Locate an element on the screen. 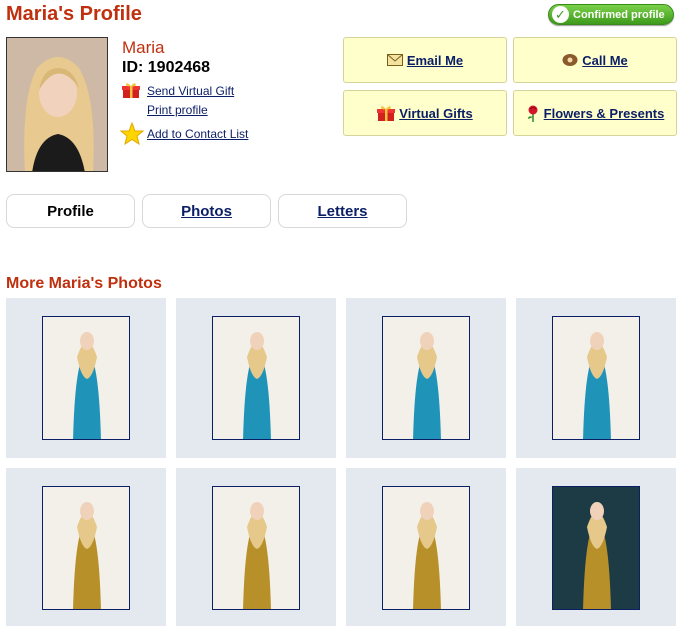 The width and height of the screenshot is (678, 626). confirmed-profile-badge: ✓ Confirmed profile is located at coordinates (611, 14).